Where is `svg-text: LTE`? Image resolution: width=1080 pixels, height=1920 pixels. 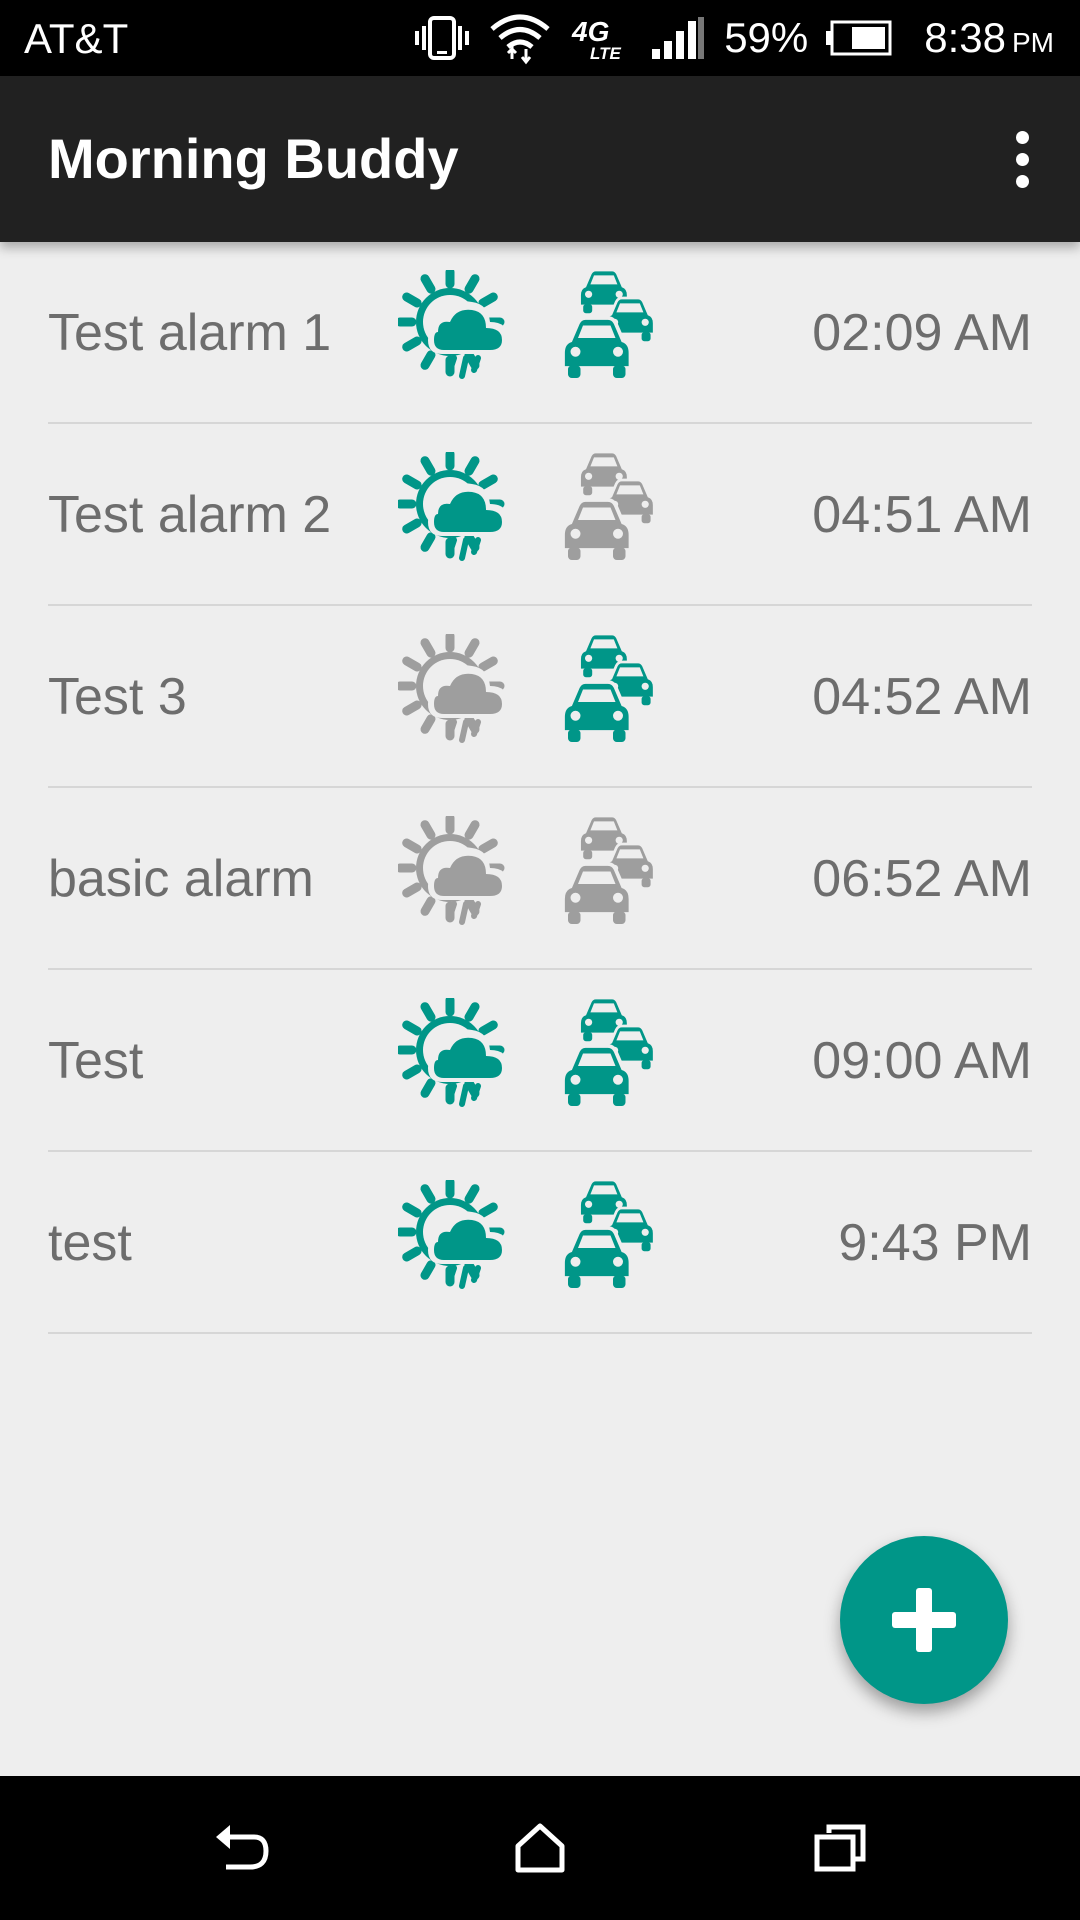 svg-text: LTE is located at coordinates (606, 53).